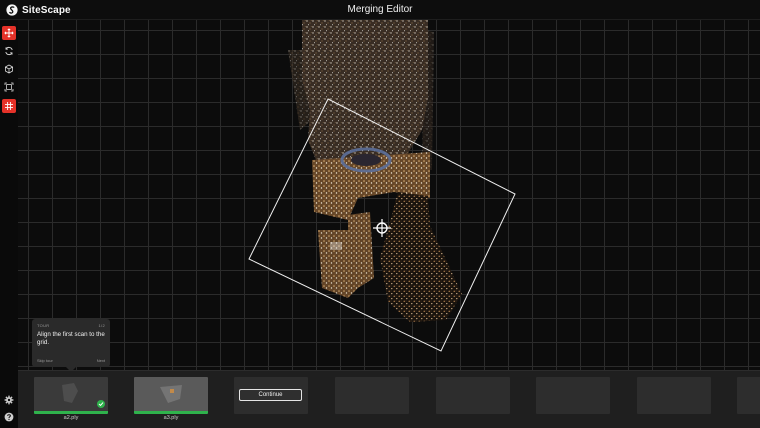 Image resolution: width=760 pixels, height=428 pixels. What do you see at coordinates (71, 338) in the screenshot?
I see `tour-message: Align the first scan to the grid.` at bounding box center [71, 338].